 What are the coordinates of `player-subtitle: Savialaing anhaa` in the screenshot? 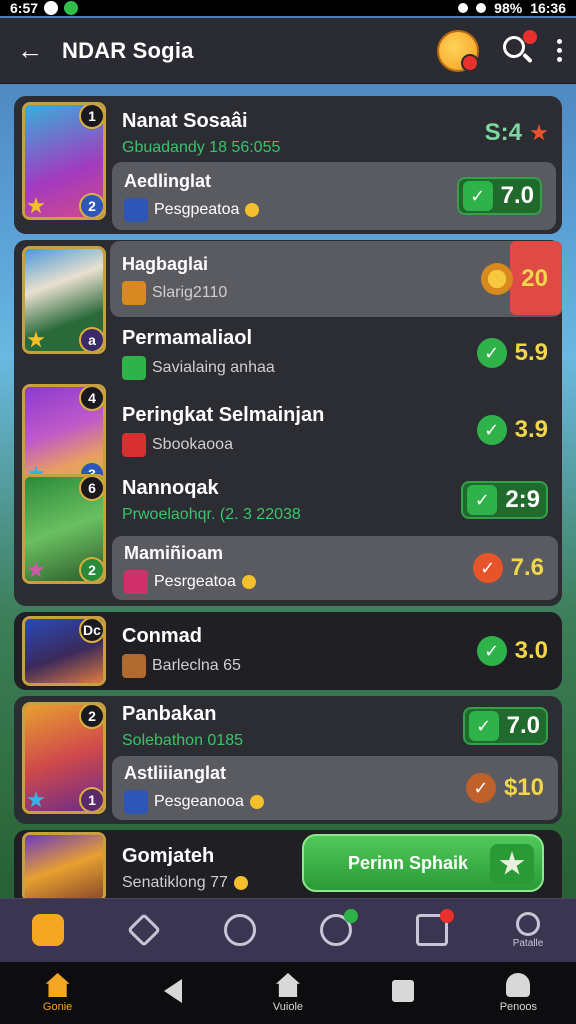 It's located at (213, 367).